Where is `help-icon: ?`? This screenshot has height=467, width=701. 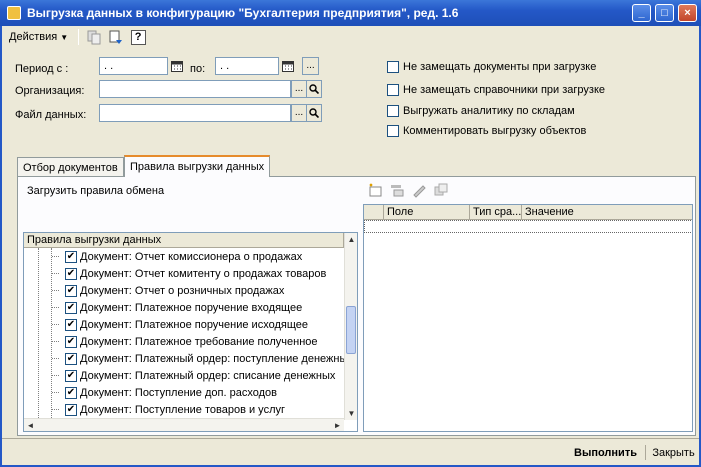
help-icon: ? is located at coordinates (138, 37).